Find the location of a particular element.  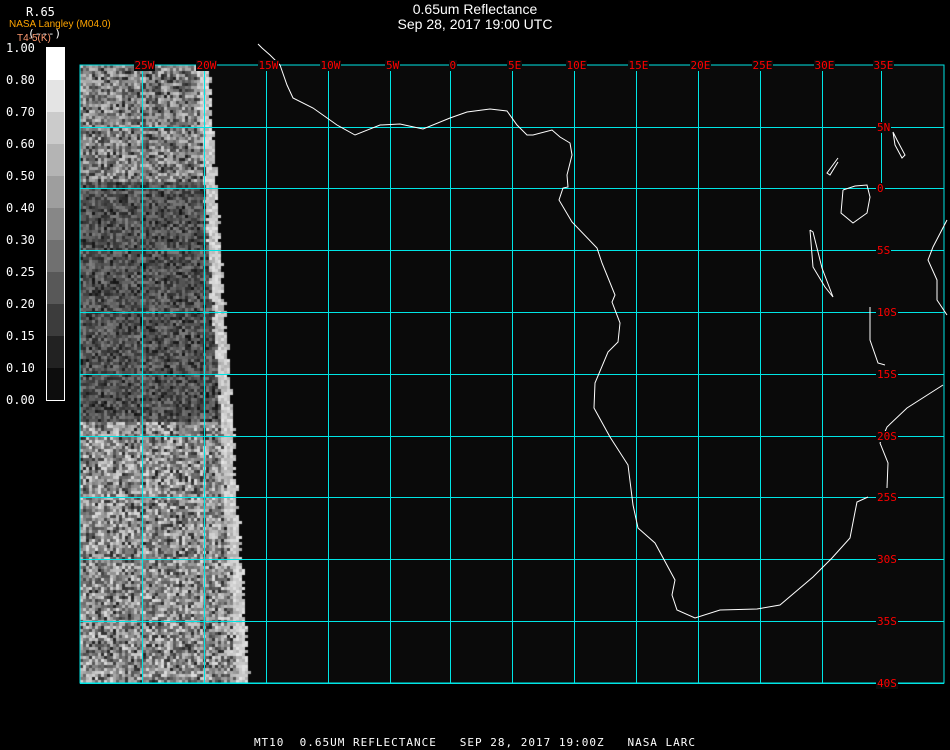

grid-label: 5S is located at coordinates (884, 250).